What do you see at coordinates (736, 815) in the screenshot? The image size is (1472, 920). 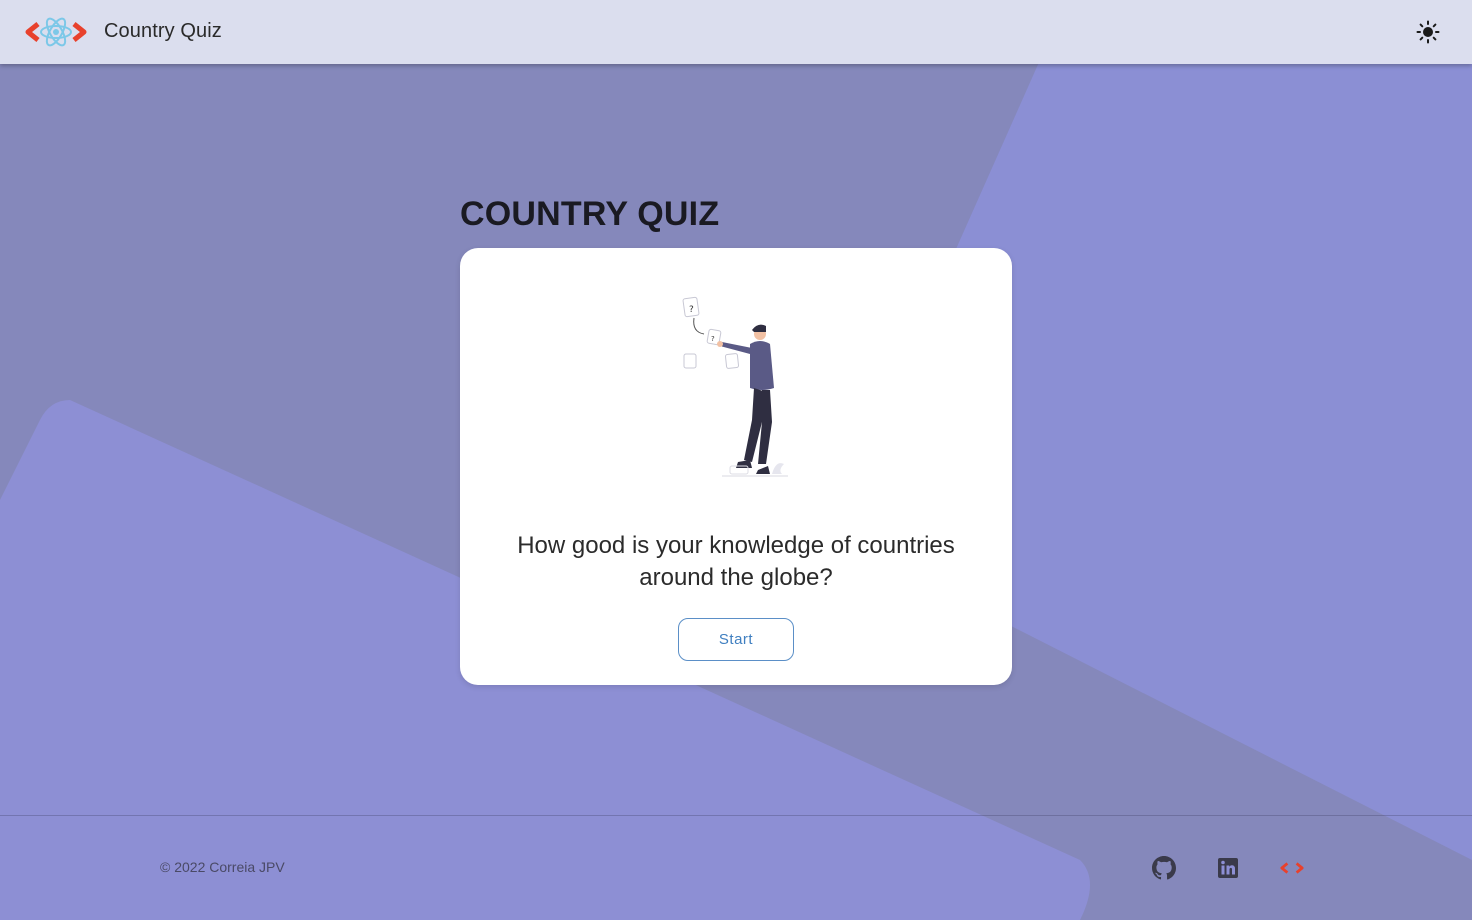 I see `footer-divider` at bounding box center [736, 815].